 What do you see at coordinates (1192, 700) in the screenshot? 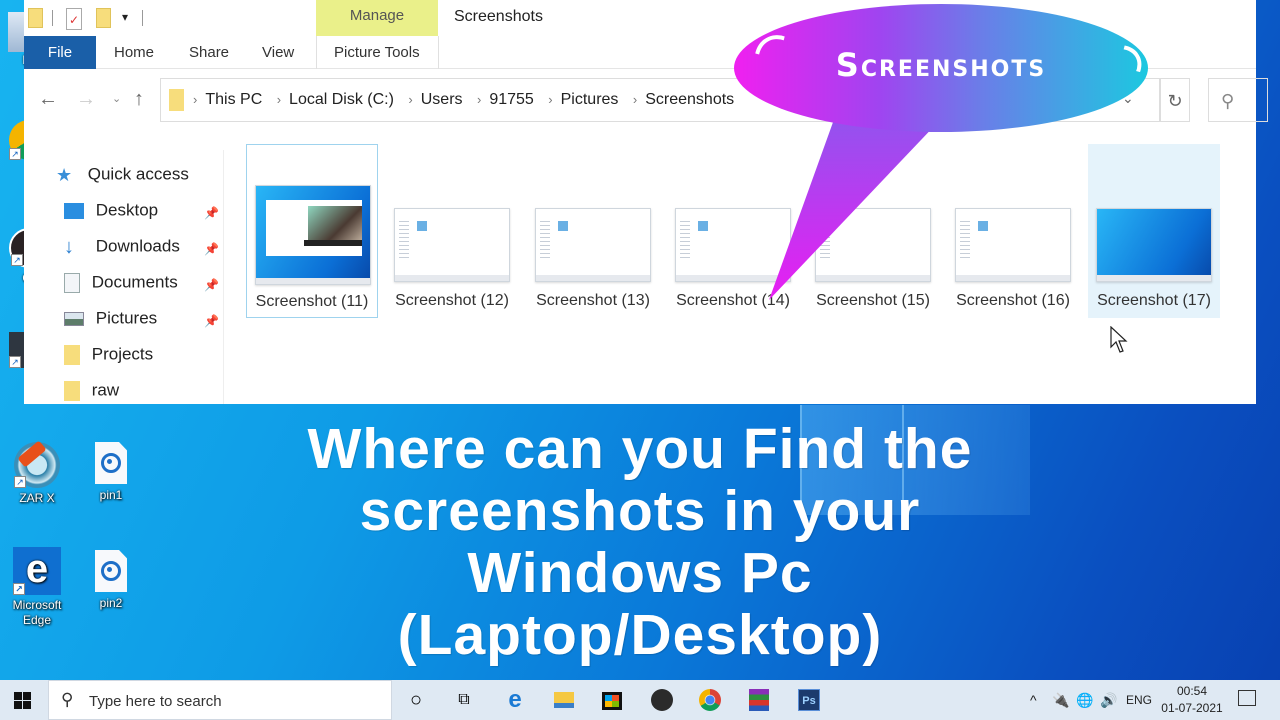
I see `clock: 00:54 01-07-2021` at bounding box center [1192, 700].